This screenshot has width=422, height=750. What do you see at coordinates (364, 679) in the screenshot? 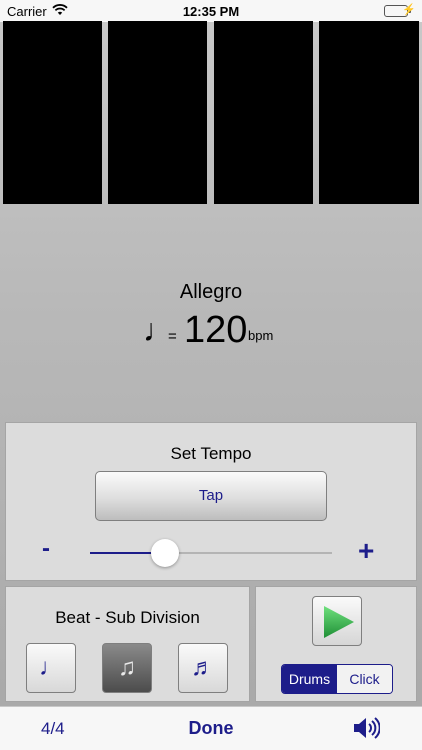
I see `sound-option-click: Click` at bounding box center [364, 679].